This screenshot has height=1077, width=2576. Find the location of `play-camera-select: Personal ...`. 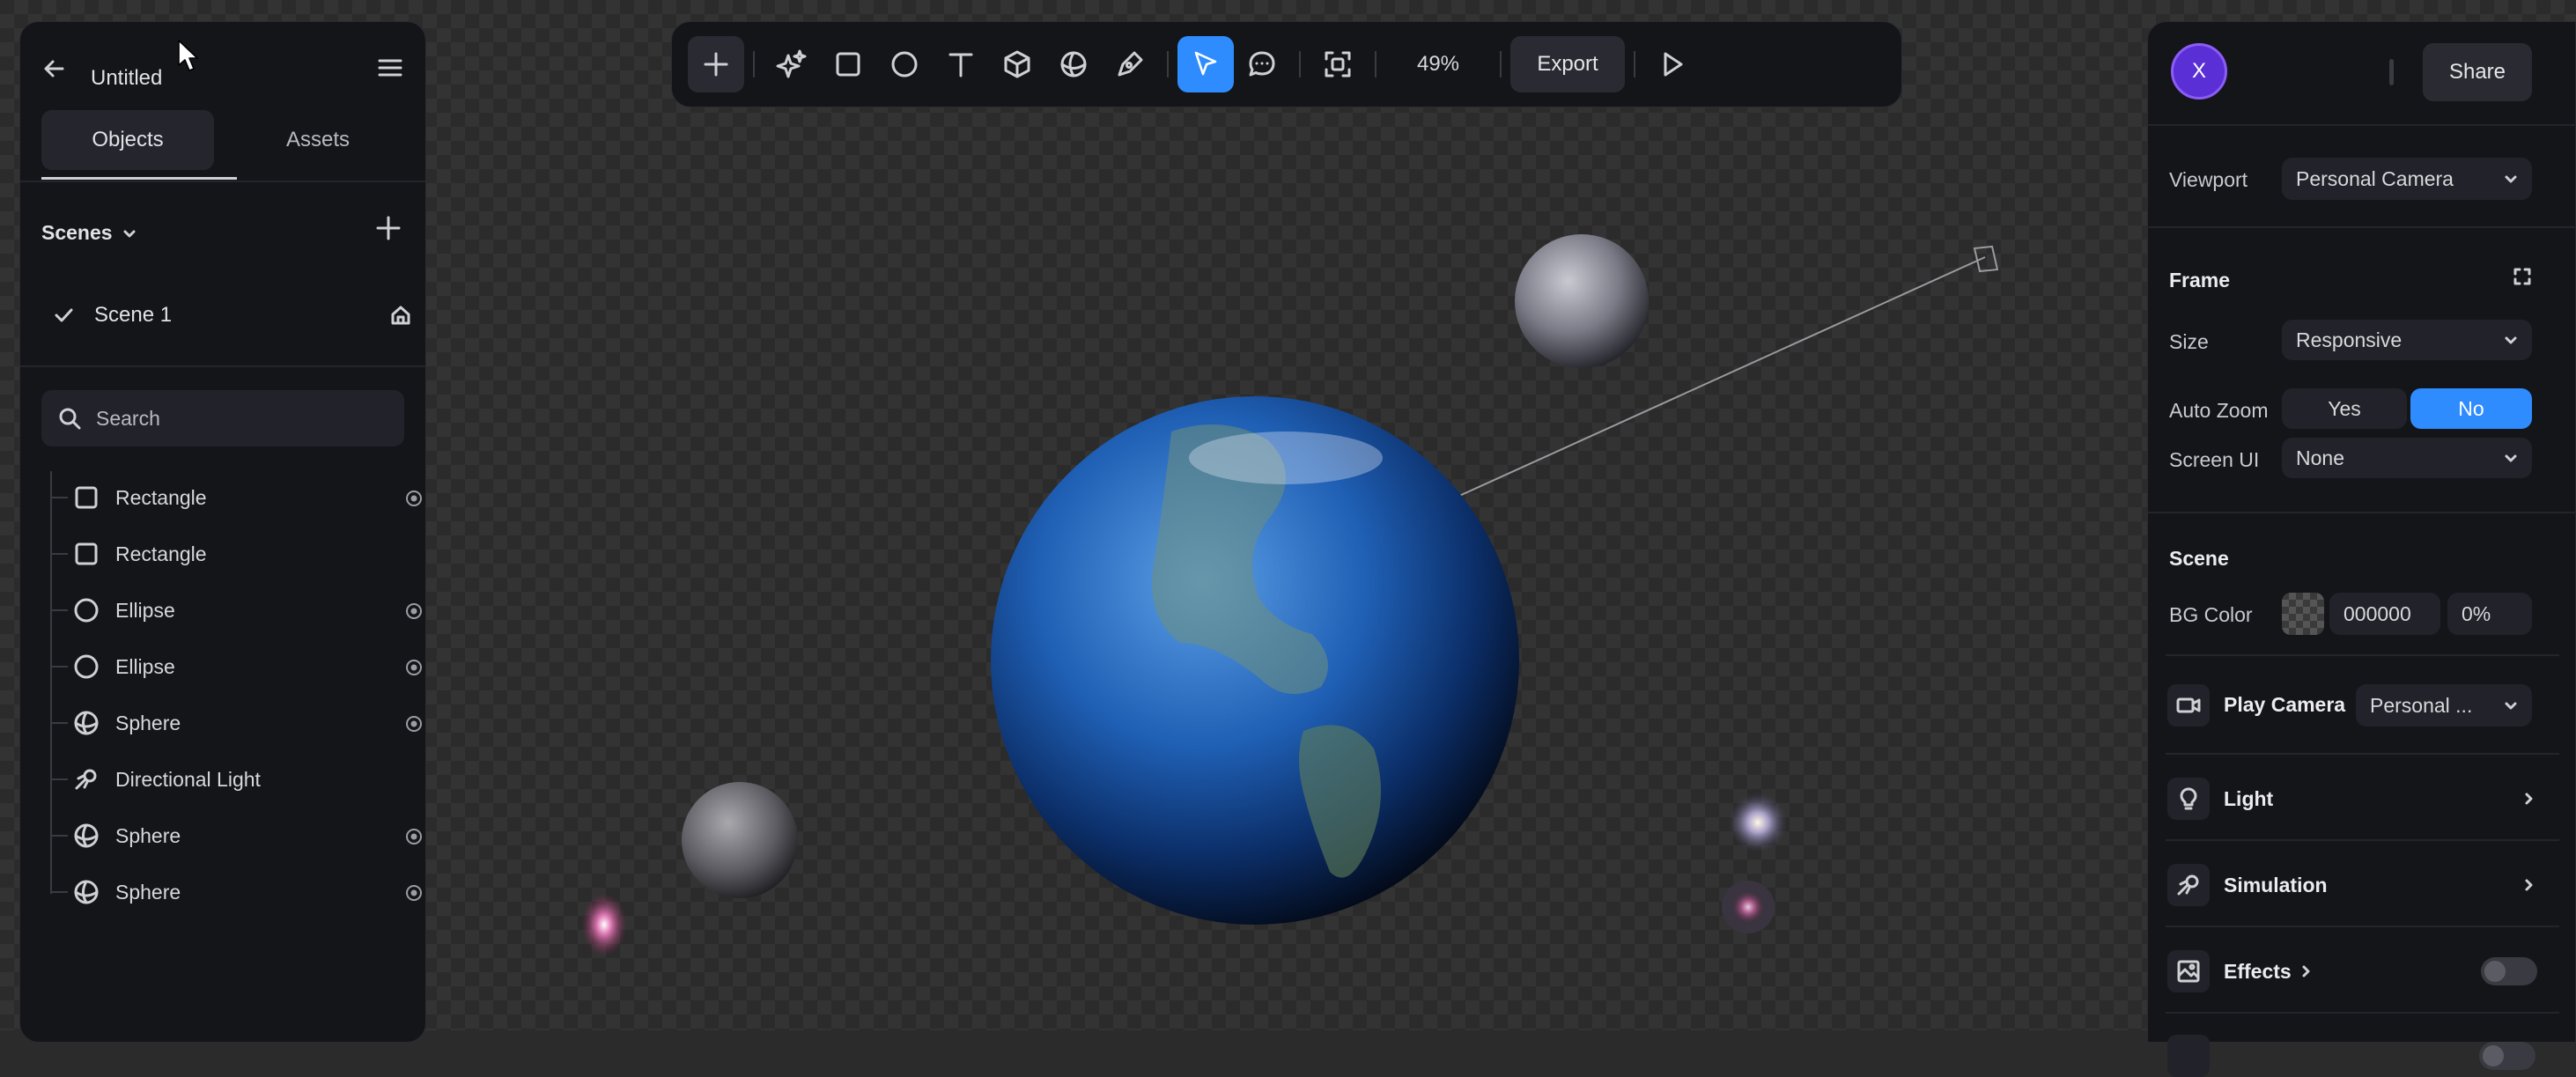

play-camera-select: Personal ... is located at coordinates (2444, 705).